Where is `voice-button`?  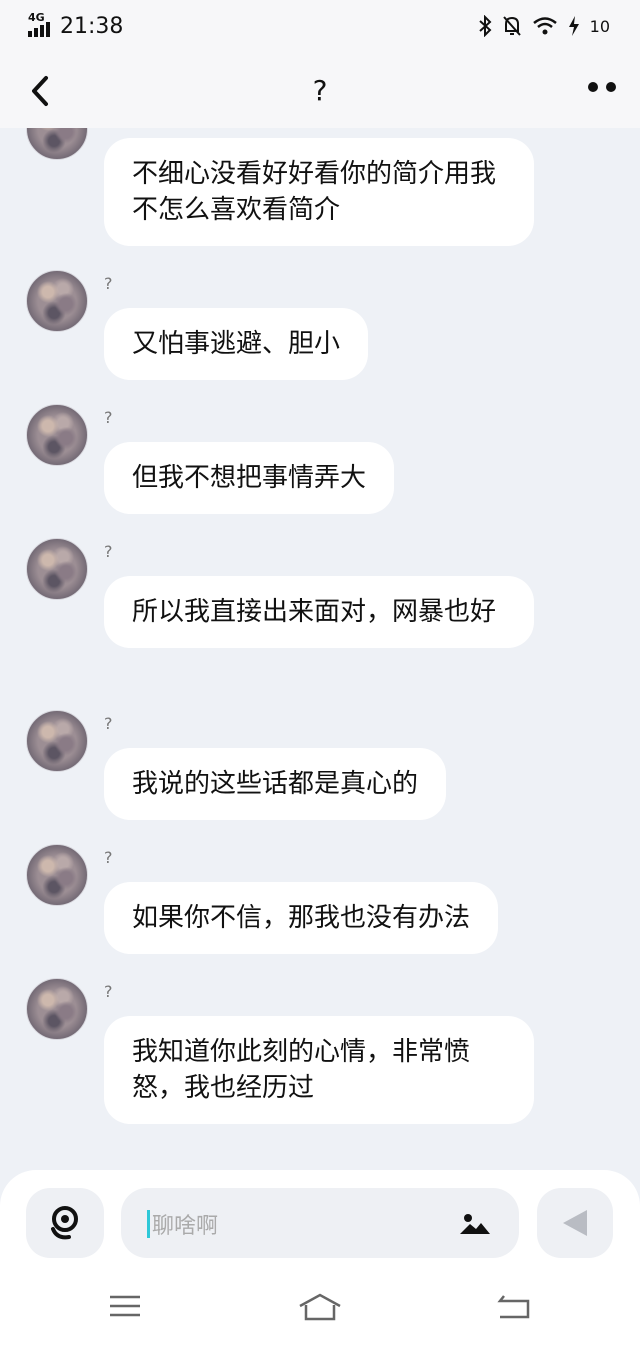
voice-button is located at coordinates (65, 1223).